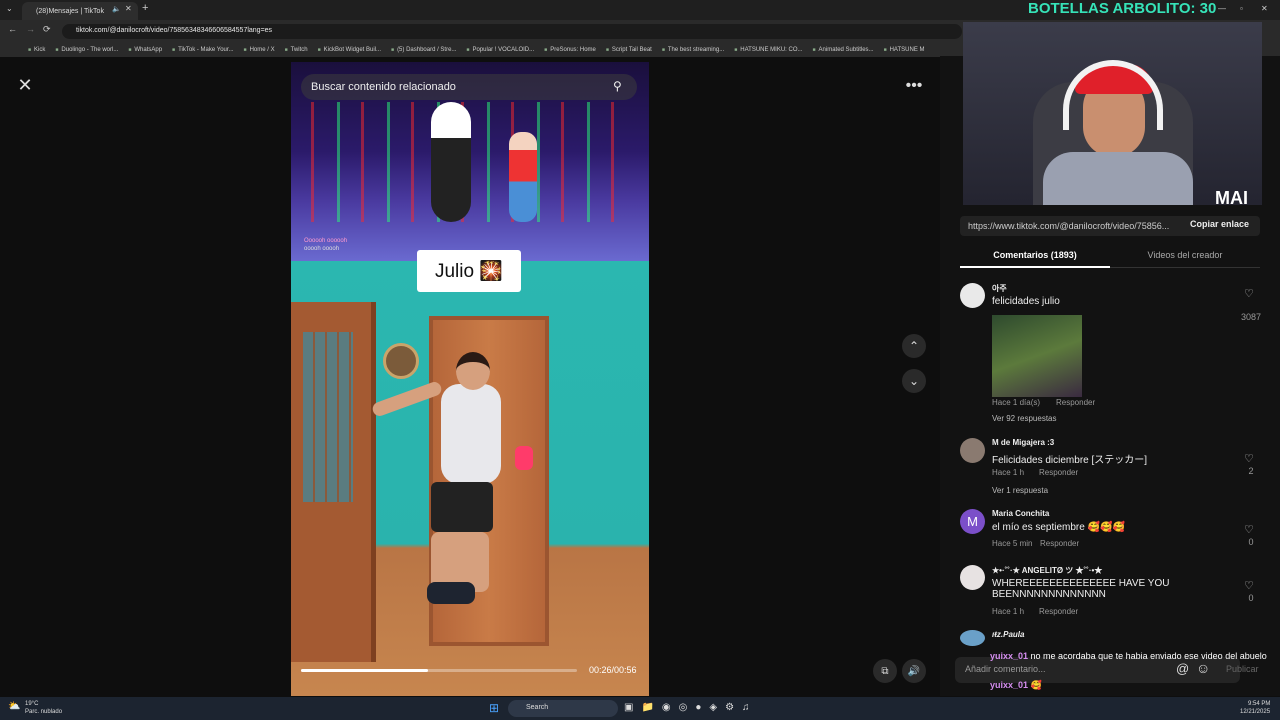 This screenshot has width=1280, height=720. What do you see at coordinates (1026, 301) in the screenshot?
I see `comment-text: felicidades julio` at bounding box center [1026, 301].